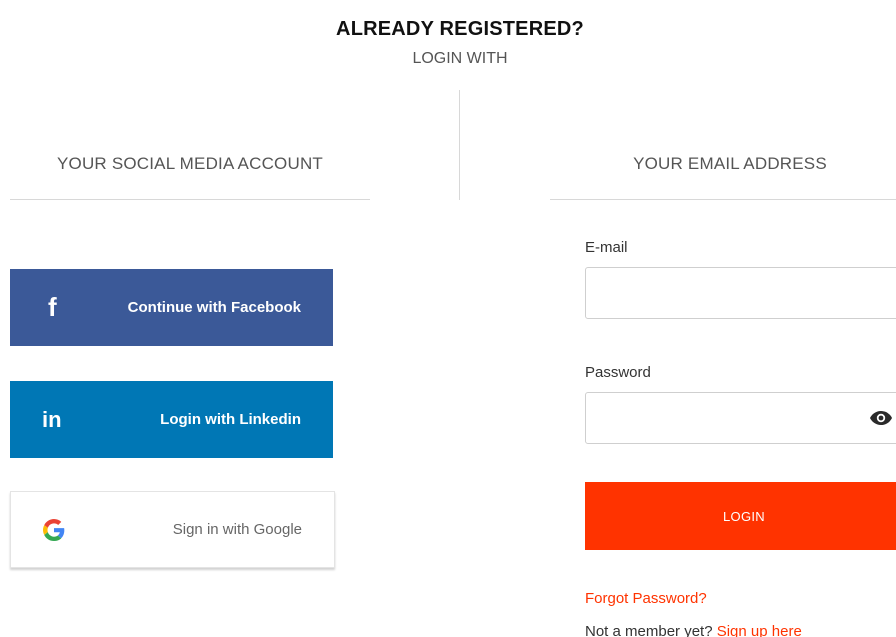 Image resolution: width=896 pixels, height=637 pixels. What do you see at coordinates (759, 630) in the screenshot?
I see `signup-link: Sign up here` at bounding box center [759, 630].